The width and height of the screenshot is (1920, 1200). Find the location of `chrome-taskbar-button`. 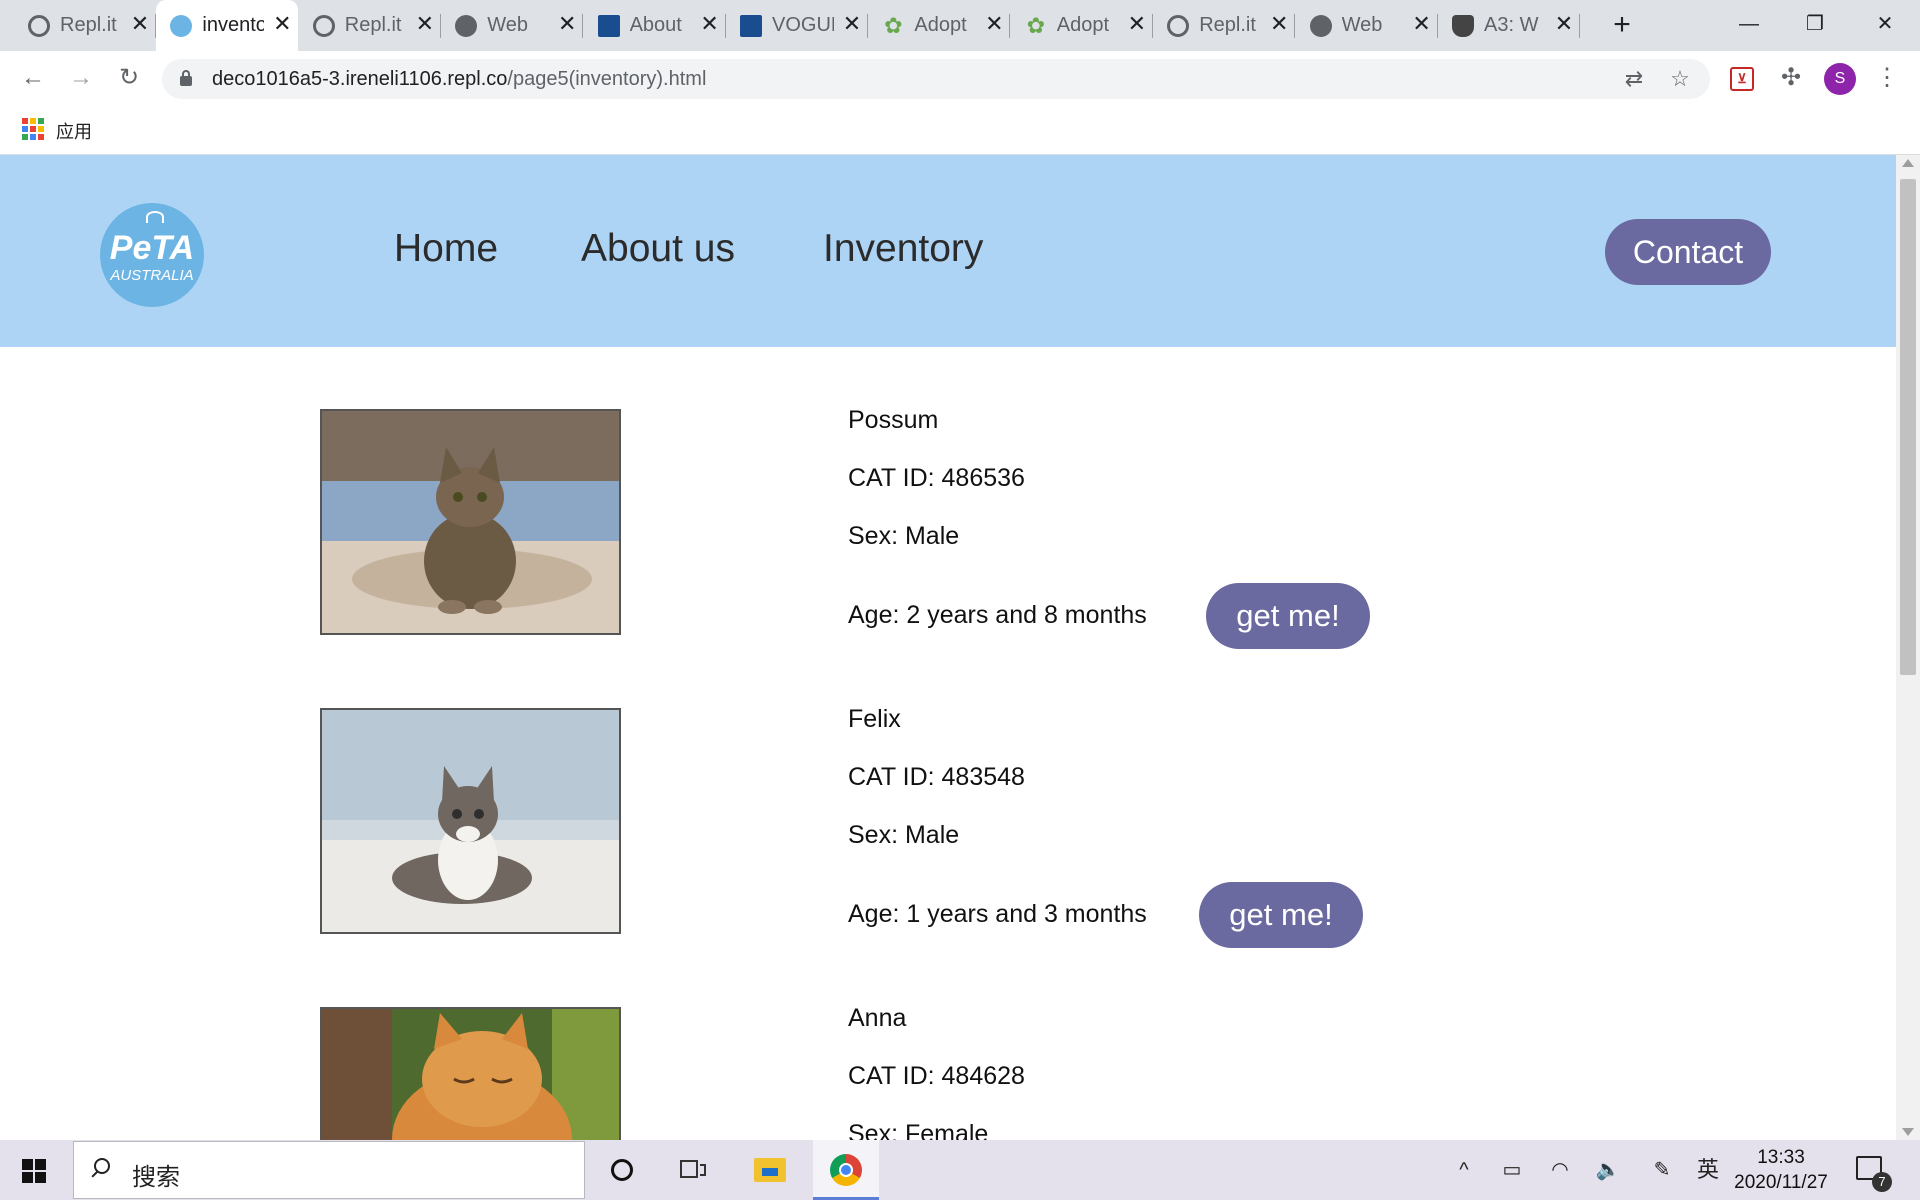

chrome-taskbar-button is located at coordinates (846, 1170).